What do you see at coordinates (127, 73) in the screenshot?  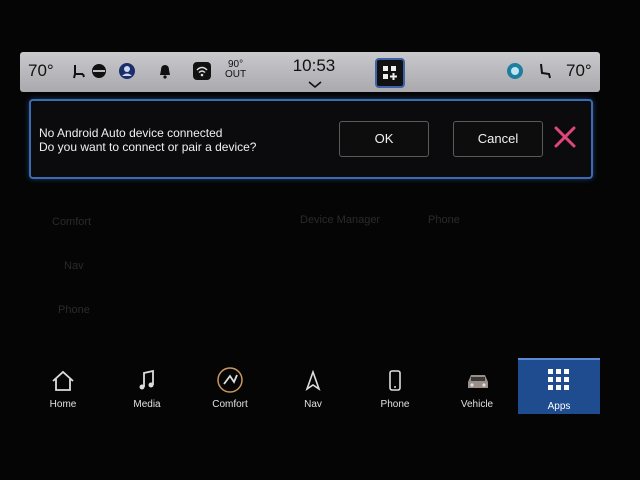 I see `driver-profile-icon` at bounding box center [127, 73].